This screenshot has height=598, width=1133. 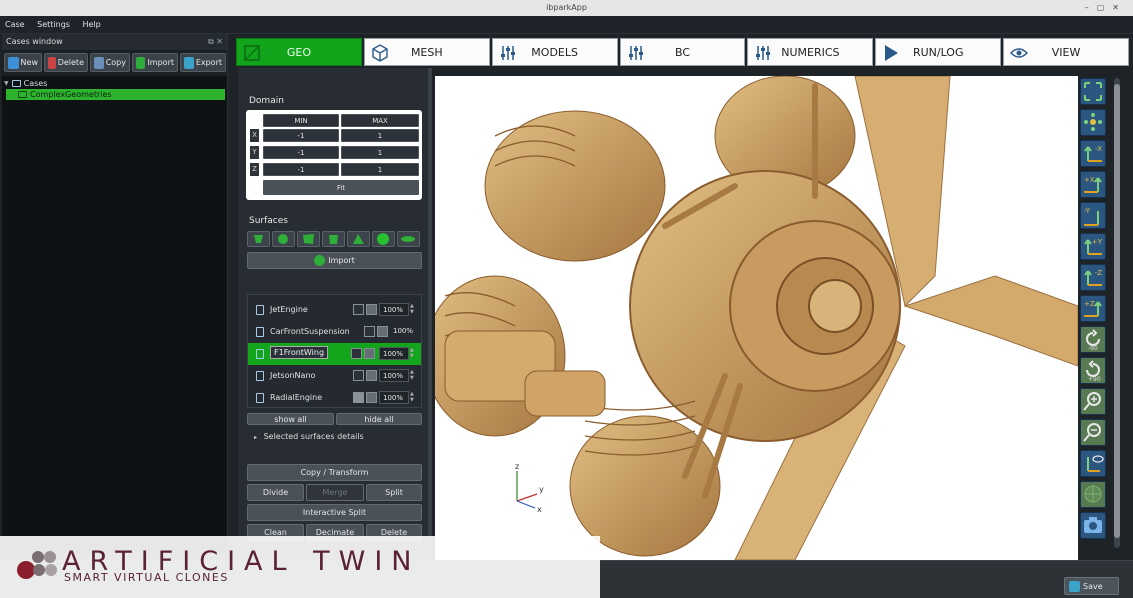 I want to click on tree-item-complexgeometries: ComplexGeometries, so click(x=115, y=94).